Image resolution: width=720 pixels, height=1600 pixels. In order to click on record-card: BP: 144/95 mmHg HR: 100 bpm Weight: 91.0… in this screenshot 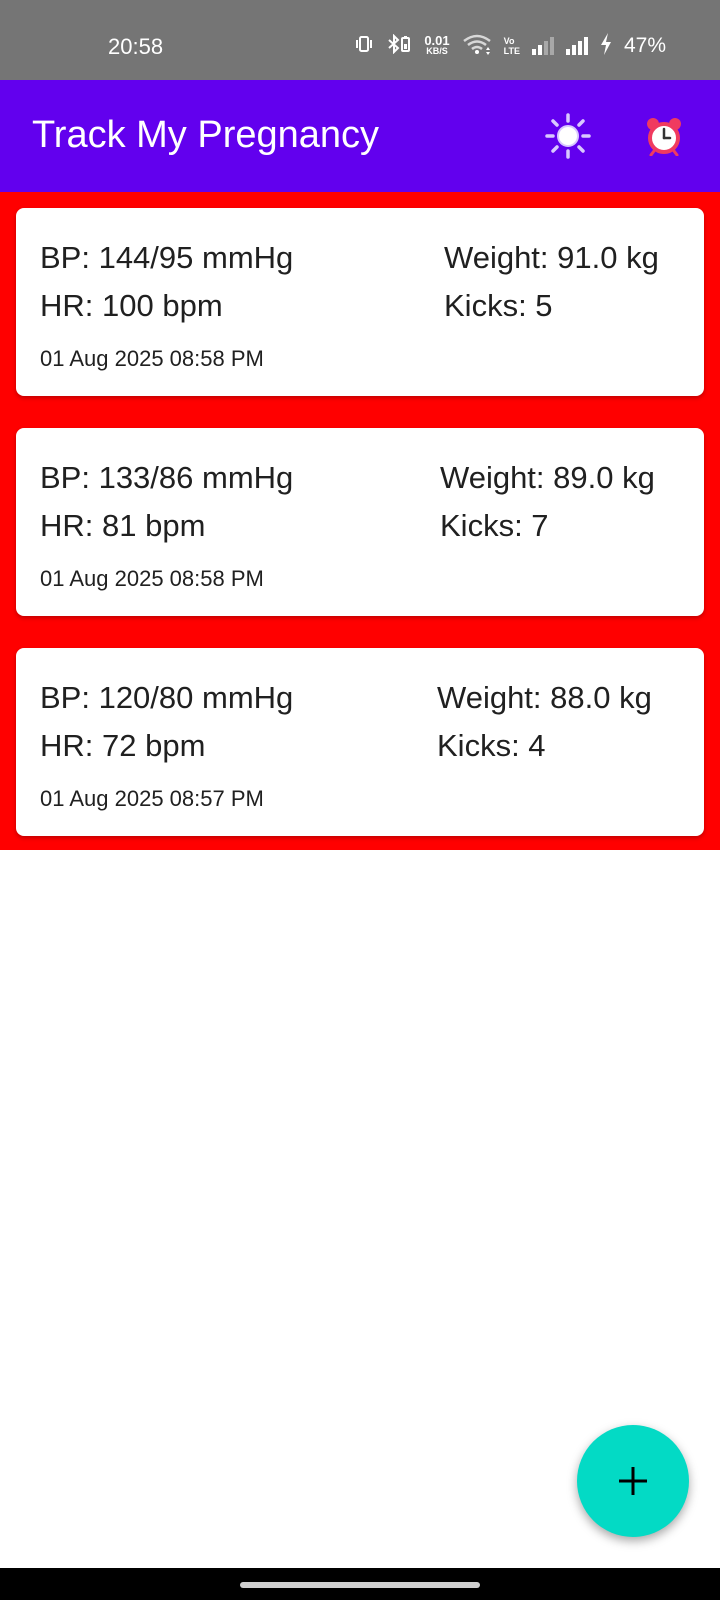, I will do `click(360, 302)`.